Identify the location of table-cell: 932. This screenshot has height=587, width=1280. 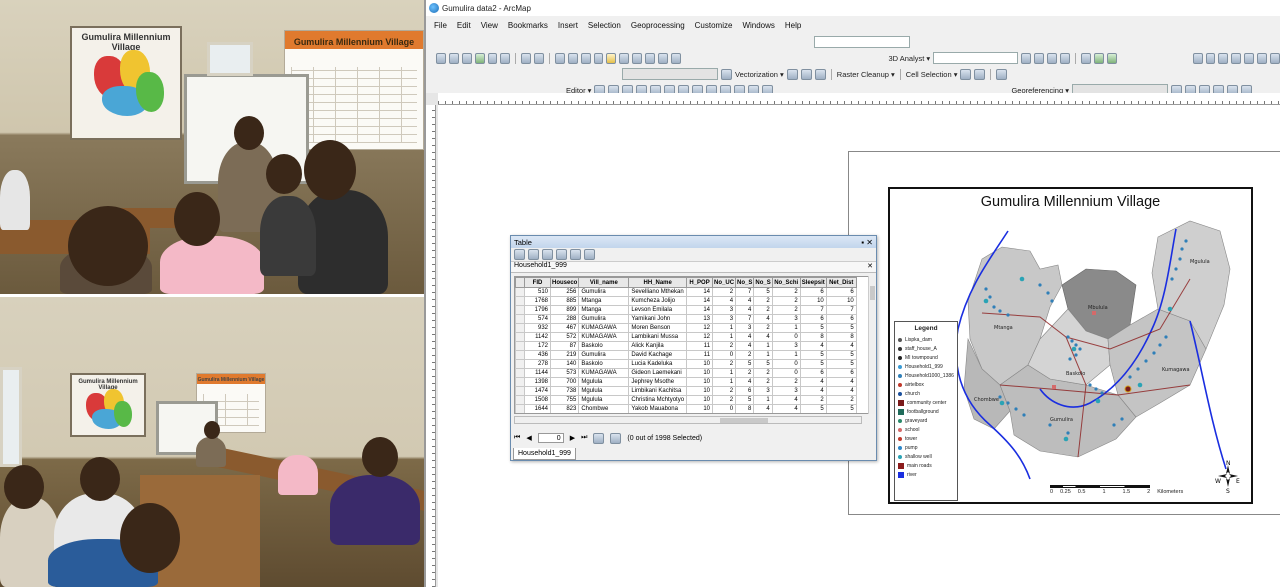
(537, 328).